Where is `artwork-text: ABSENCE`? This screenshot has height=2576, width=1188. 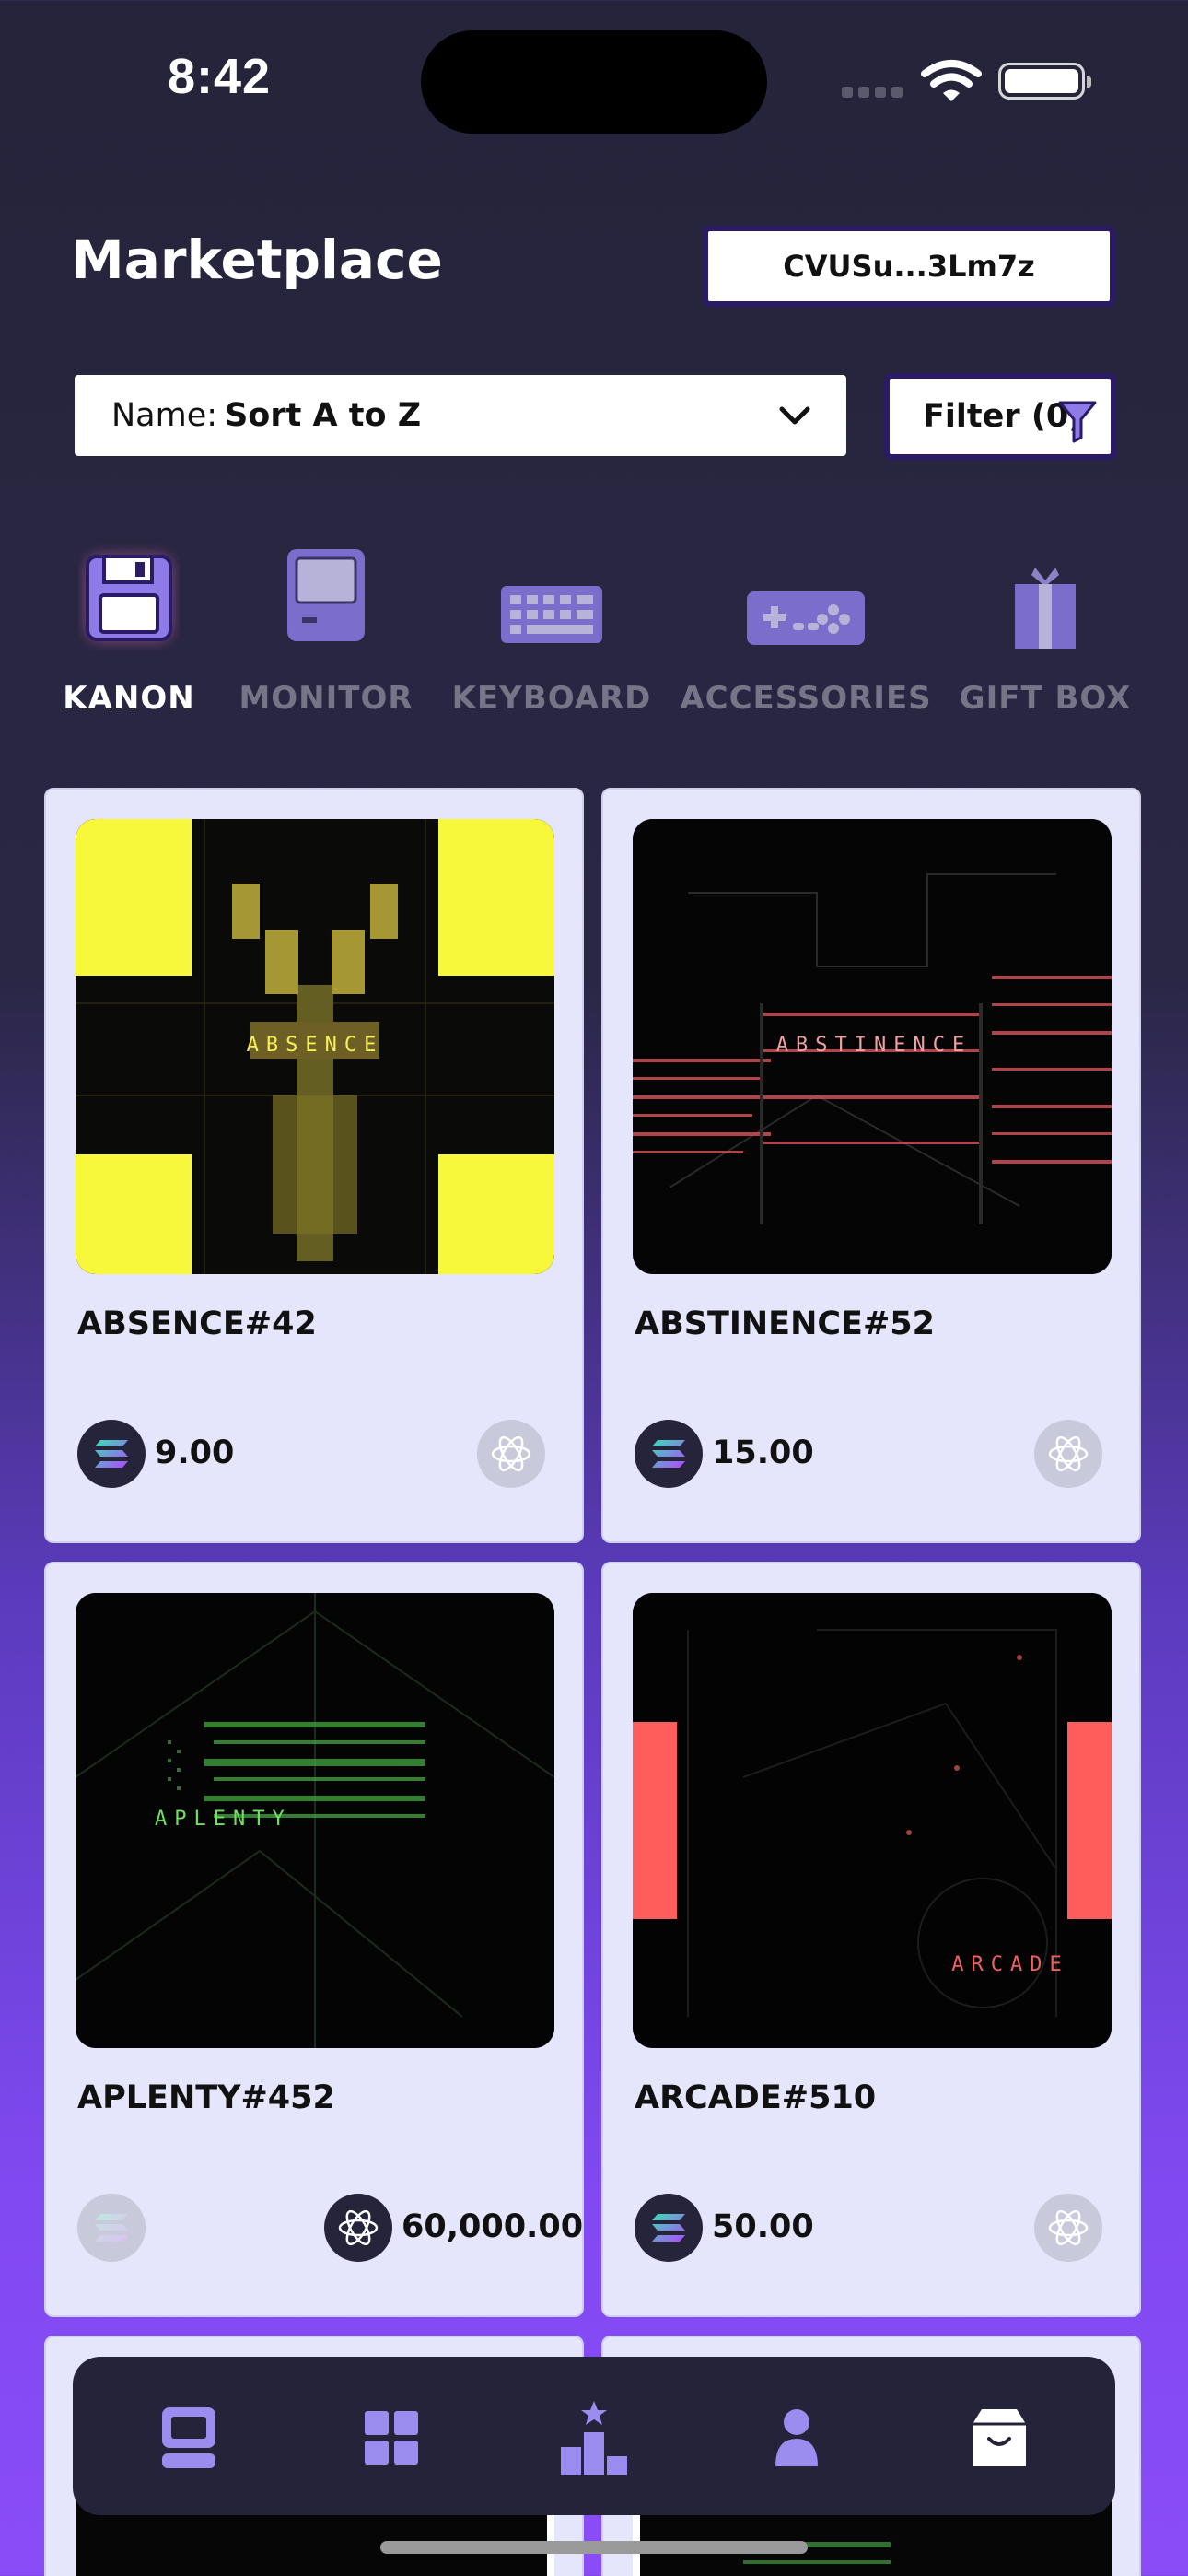
artwork-text: ABSENCE is located at coordinates (315, 1045).